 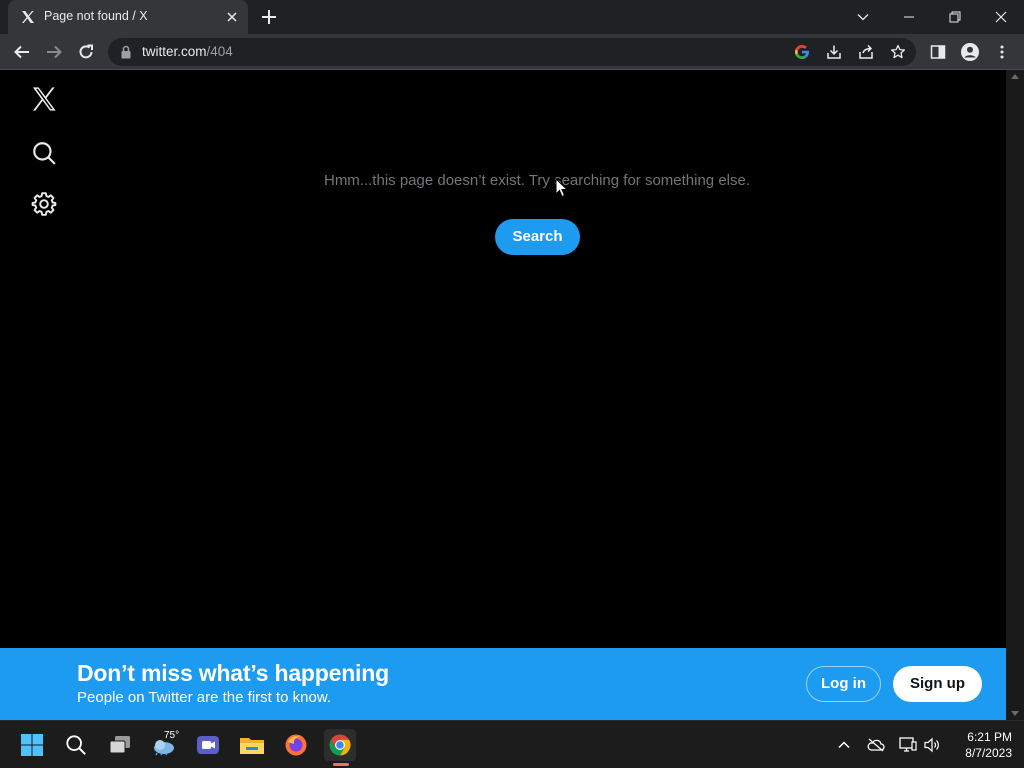 I want to click on taskbar-search-button, so click(x=76, y=745).